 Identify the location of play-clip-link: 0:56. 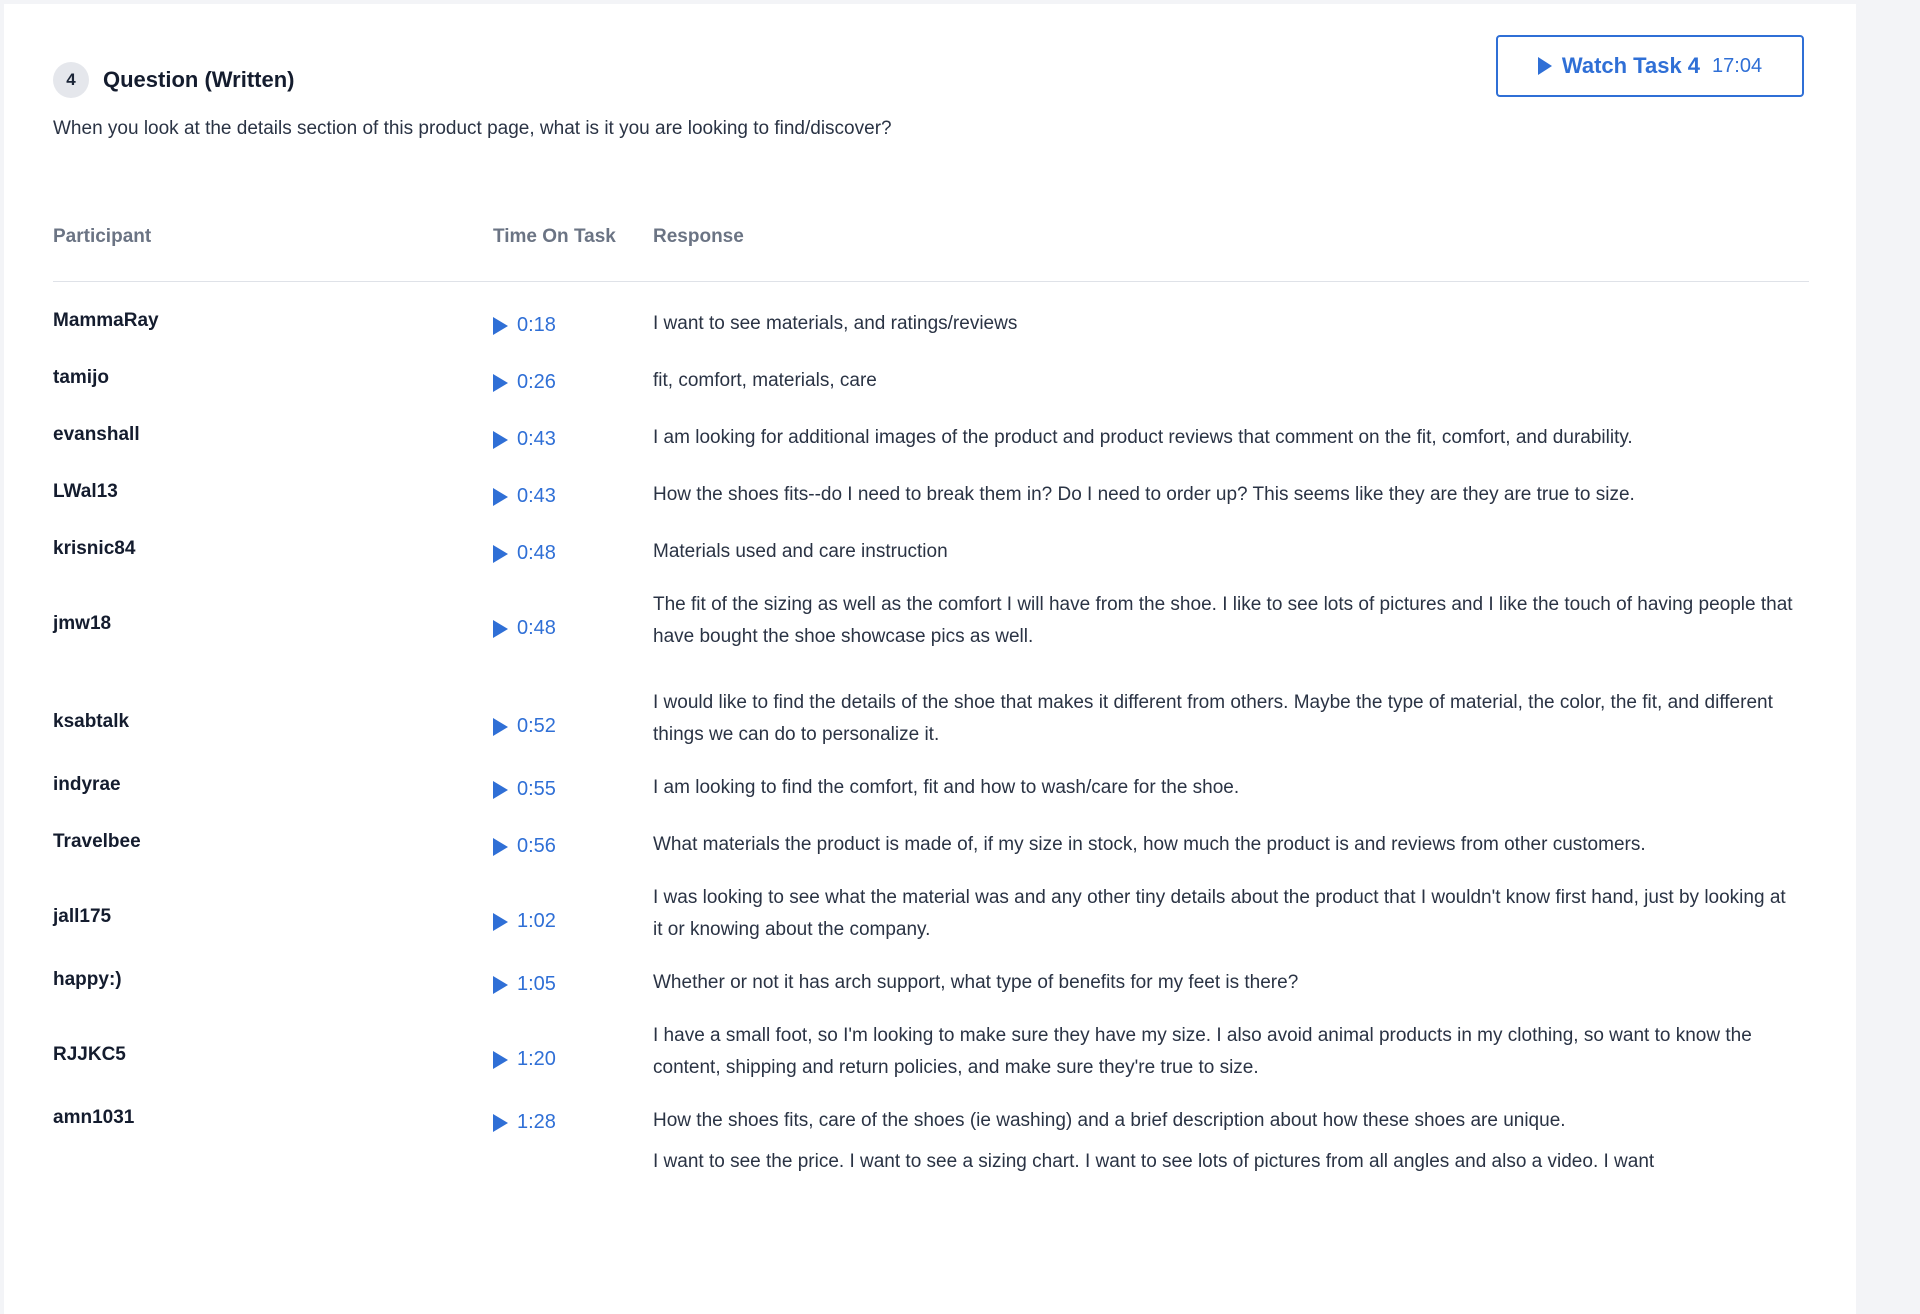
(524, 846).